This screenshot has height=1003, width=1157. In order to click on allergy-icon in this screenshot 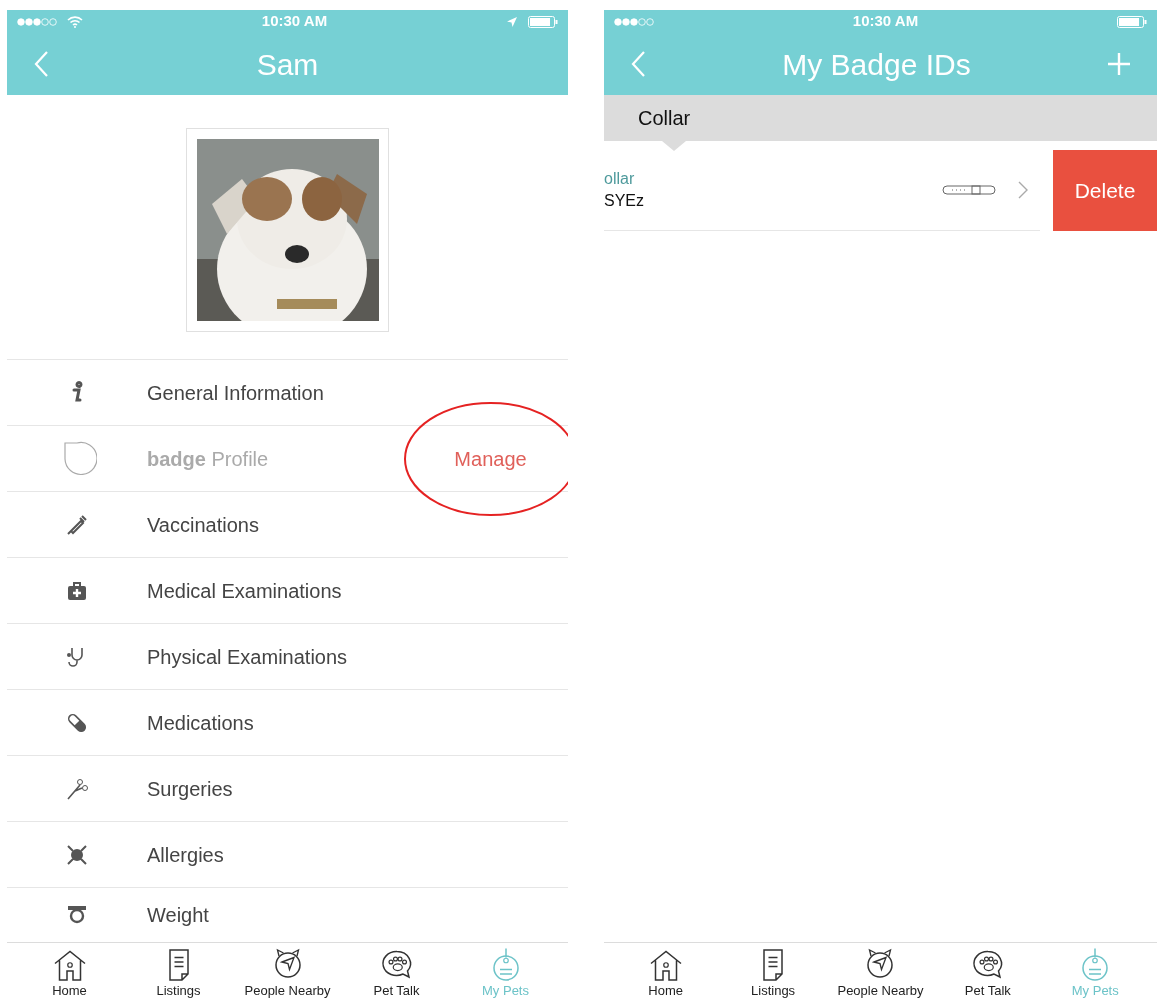, I will do `click(77, 854)`.